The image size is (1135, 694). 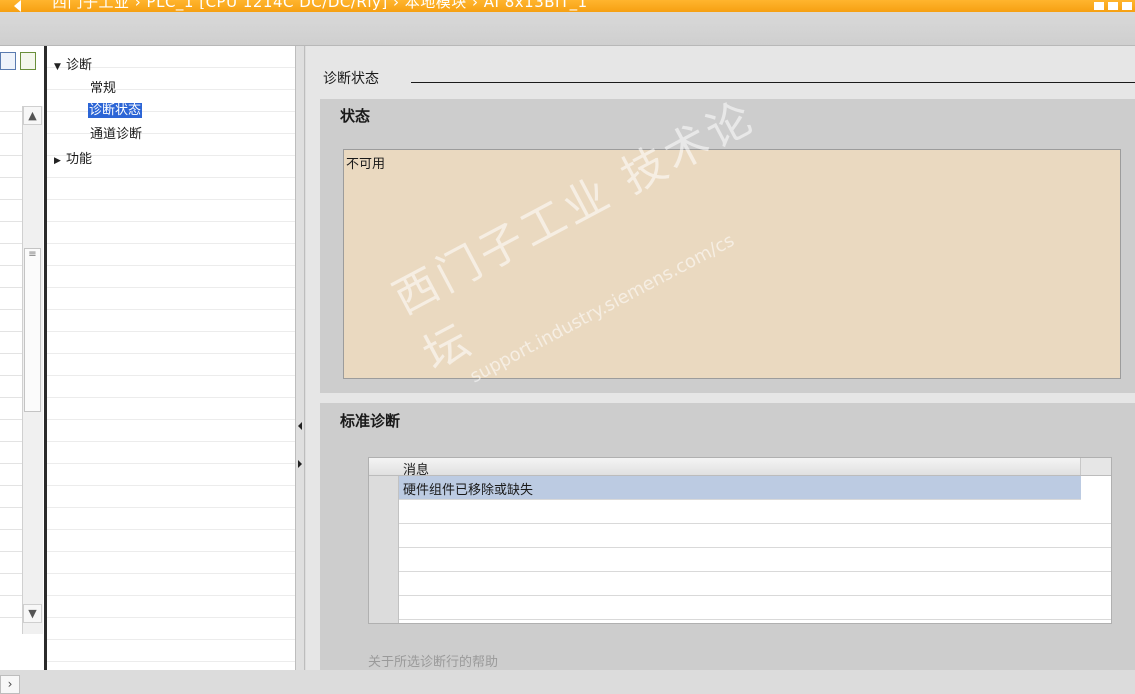 What do you see at coordinates (567, 29) in the screenshot?
I see `toolbar-strip` at bounding box center [567, 29].